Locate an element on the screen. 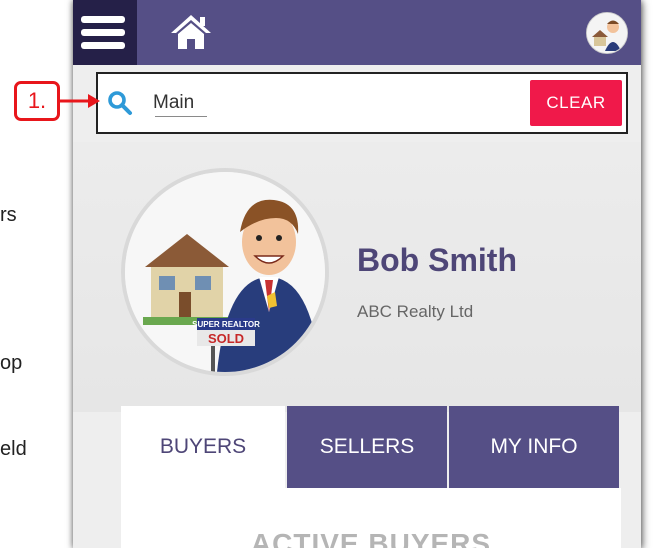 Image resolution: width=654 pixels, height=548 pixels. search-input-underline is located at coordinates (181, 116).